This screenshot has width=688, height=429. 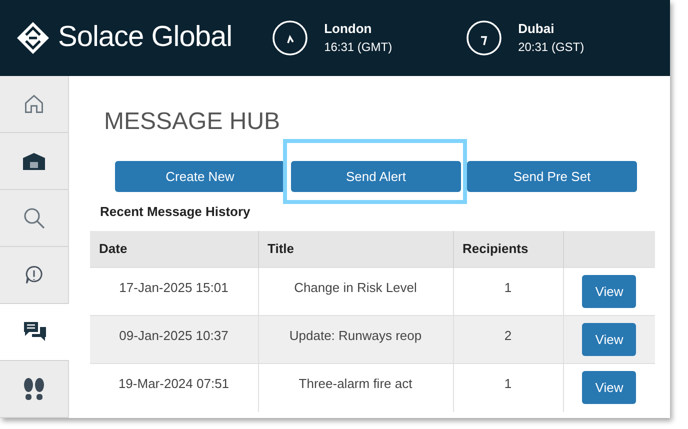 I want to click on action-button: Send Pre Set, so click(x=552, y=176).